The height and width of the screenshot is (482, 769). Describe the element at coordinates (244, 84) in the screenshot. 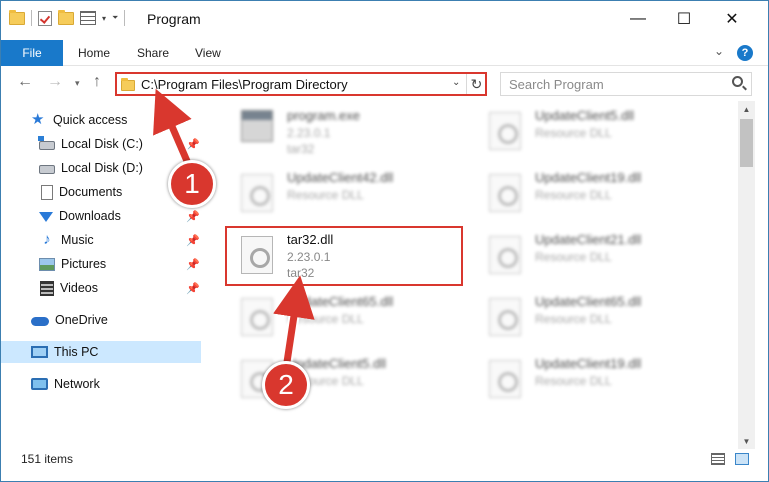

I see `address-path: C:\Program Files\Program Directory` at that location.